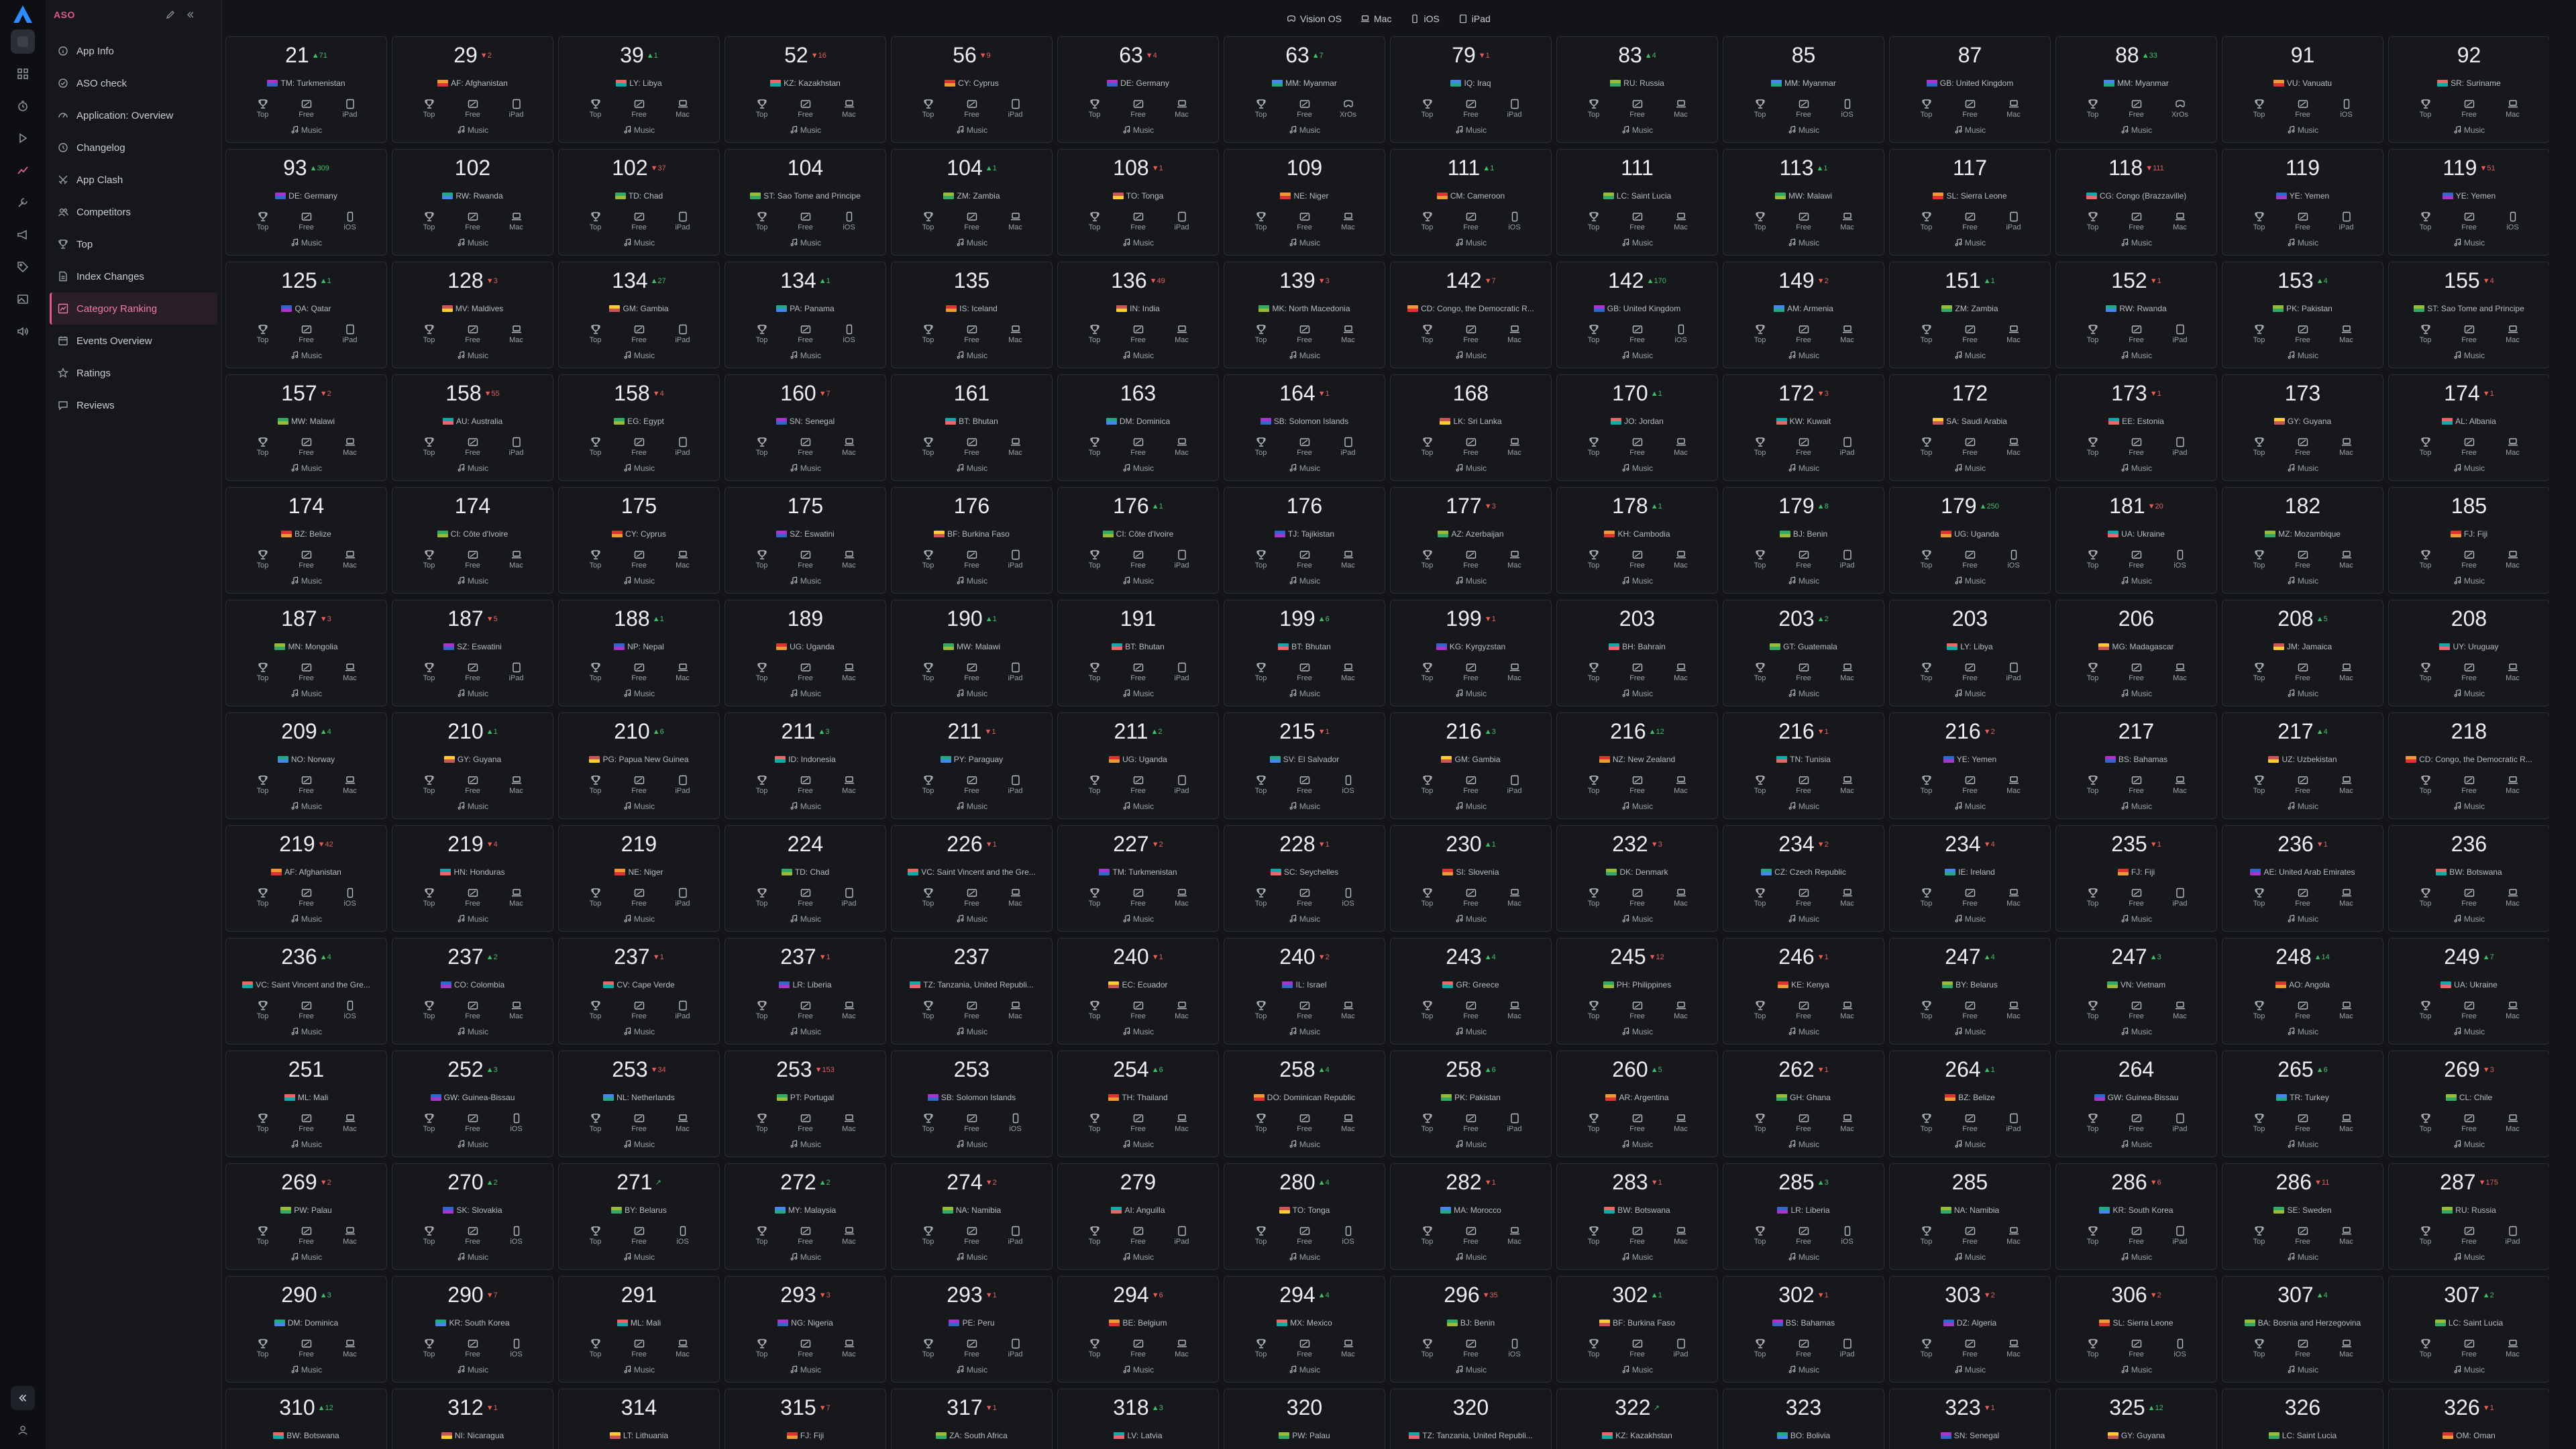 Image resolution: width=2576 pixels, height=1449 pixels. What do you see at coordinates (1637, 427) in the screenshot?
I see `ranking-card: 170 ▲1 JO: Jordan Top Free Mac Music` at bounding box center [1637, 427].